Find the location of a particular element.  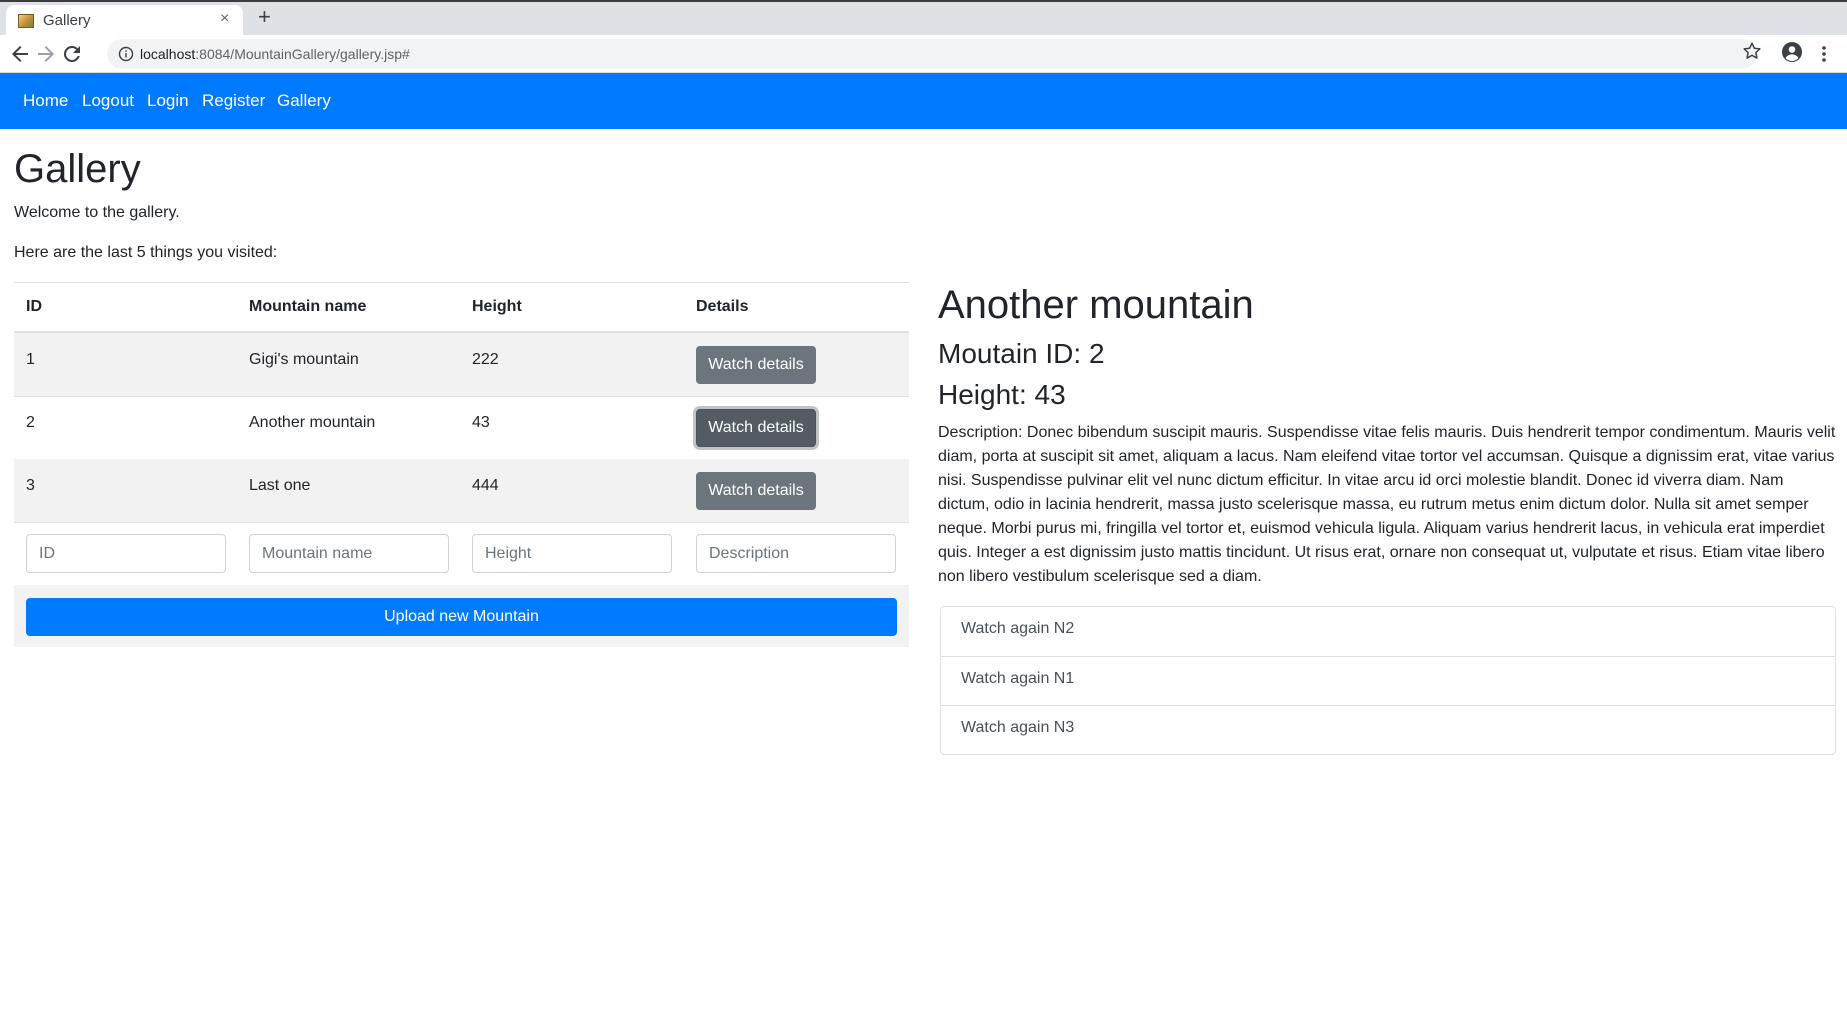

cell-height: 444 is located at coordinates (485, 485).